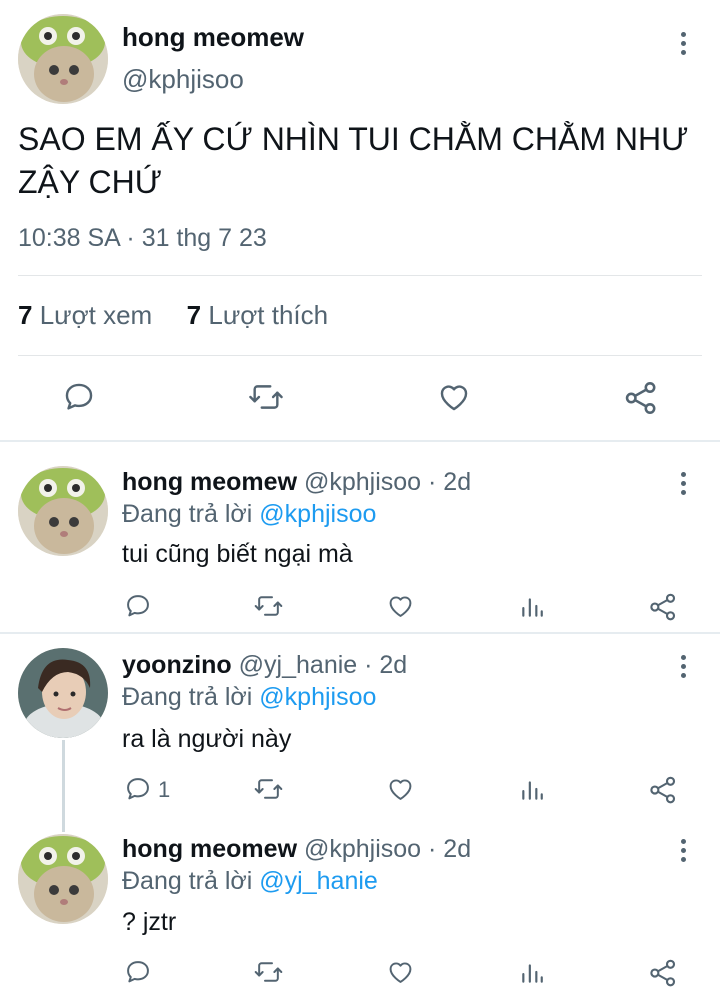 The width and height of the screenshot is (720, 997). I want to click on reply-text: tui cũng biết ngại mà, so click(237, 554).